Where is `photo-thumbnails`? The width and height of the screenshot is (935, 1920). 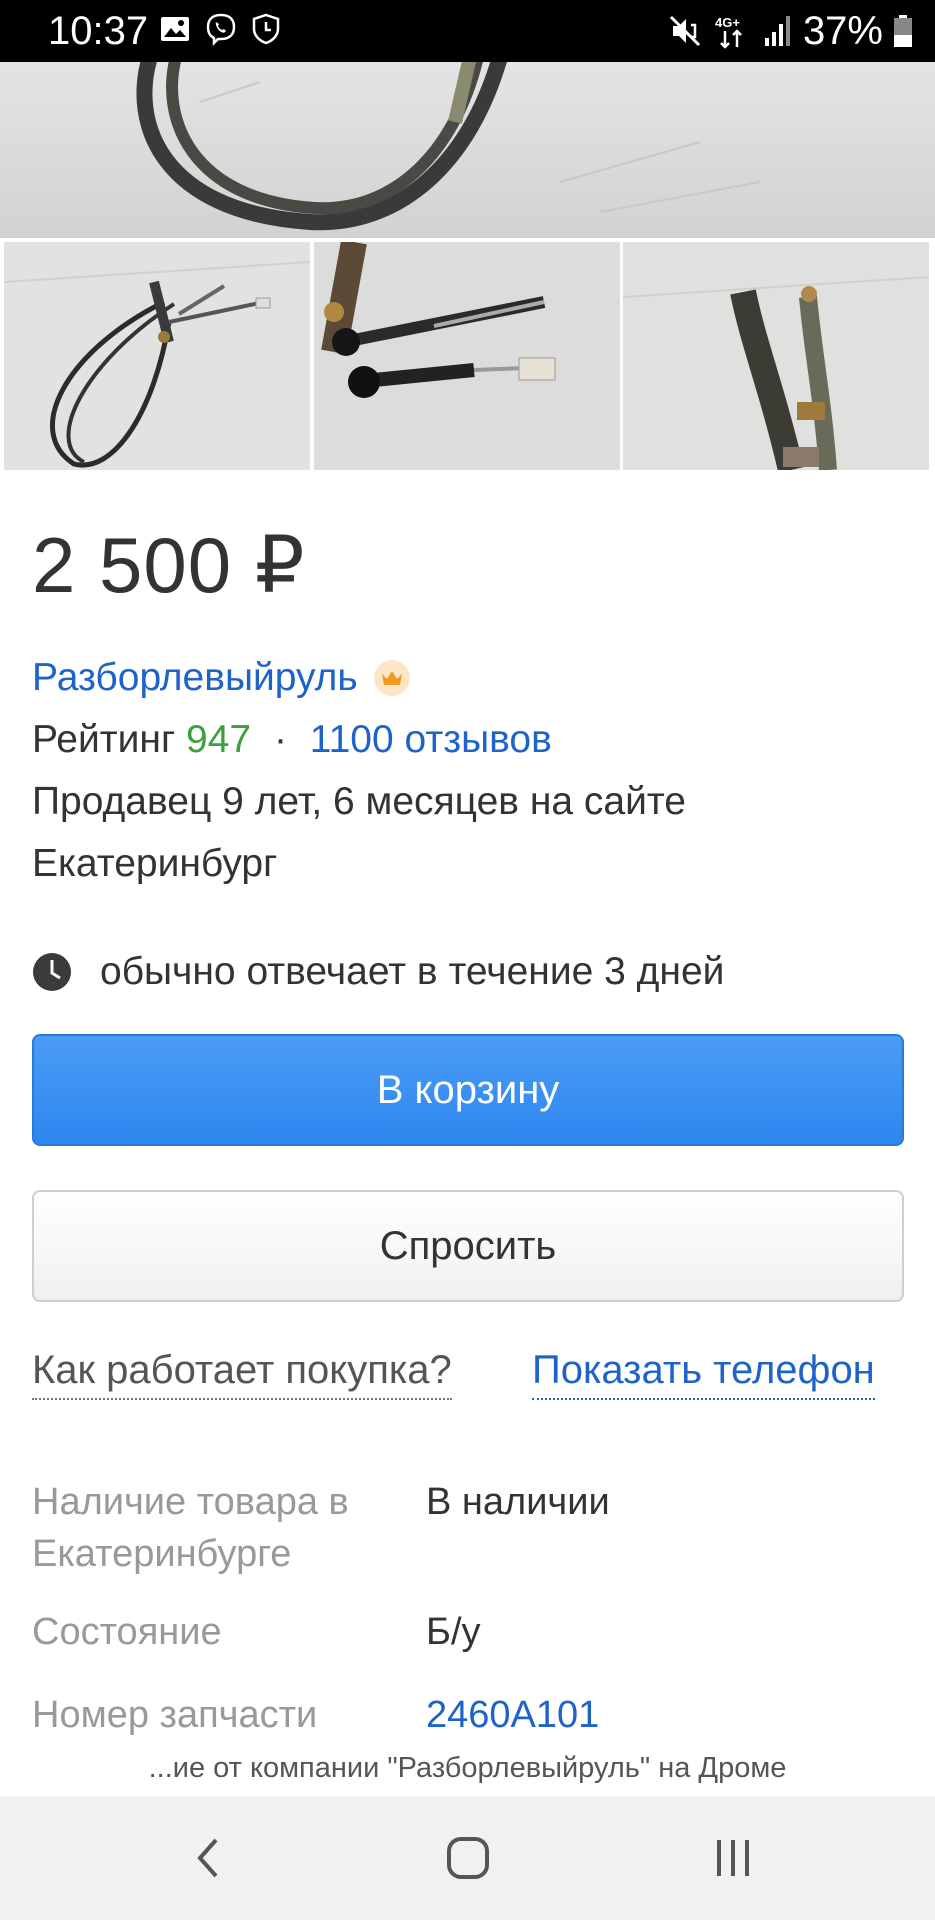
photo-thumbnails is located at coordinates (467, 356).